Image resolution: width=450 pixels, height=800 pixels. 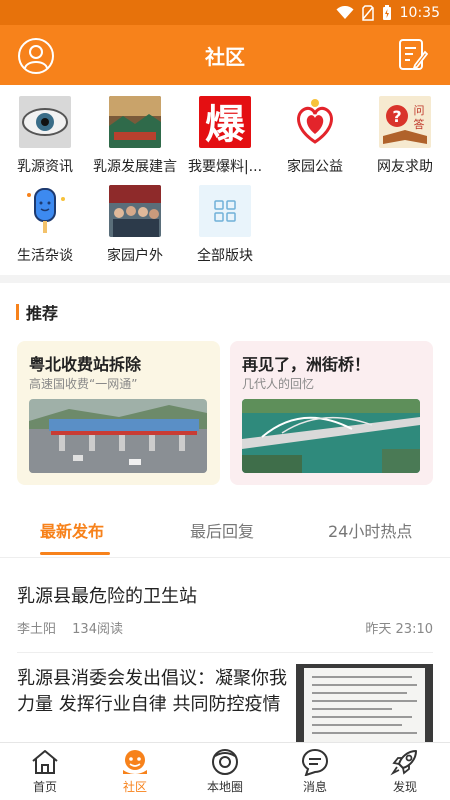 I want to click on nav-messages: 消息, so click(x=315, y=771).